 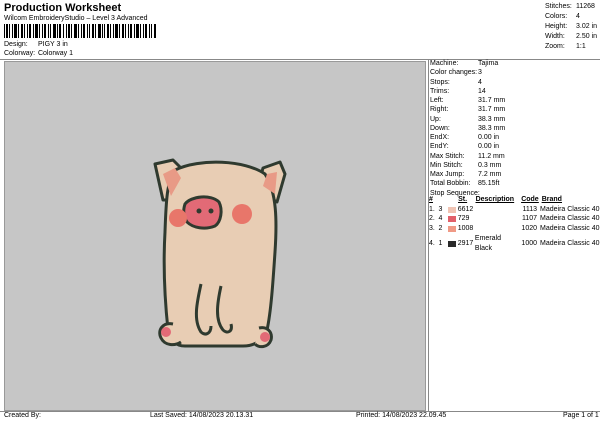 What do you see at coordinates (465, 137) in the screenshot?
I see `info-row: EndX: 0.00 in` at bounding box center [465, 137].